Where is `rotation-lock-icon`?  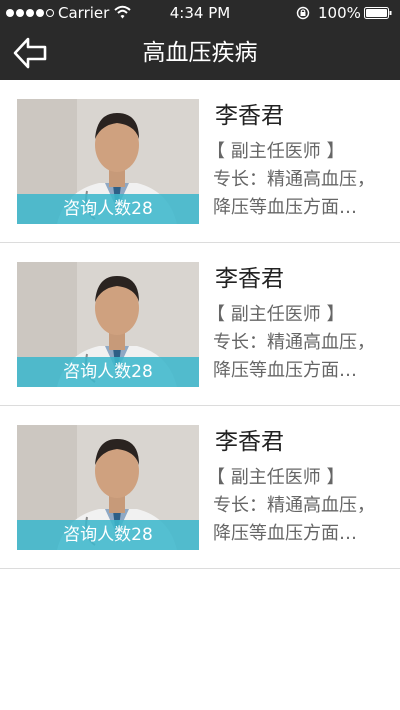
rotation-lock-icon is located at coordinates (303, 13).